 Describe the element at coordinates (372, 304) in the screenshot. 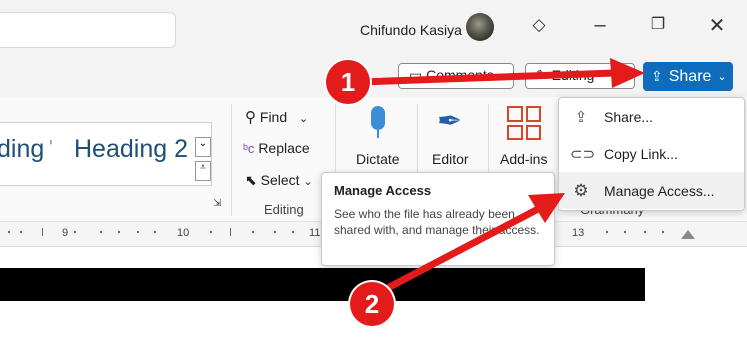

I see `step-2-badge: 2` at that location.